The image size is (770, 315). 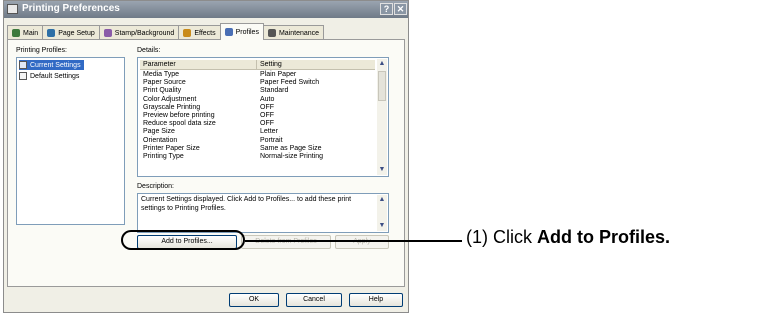 I want to click on callout-highlight, so click(x=183, y=240).